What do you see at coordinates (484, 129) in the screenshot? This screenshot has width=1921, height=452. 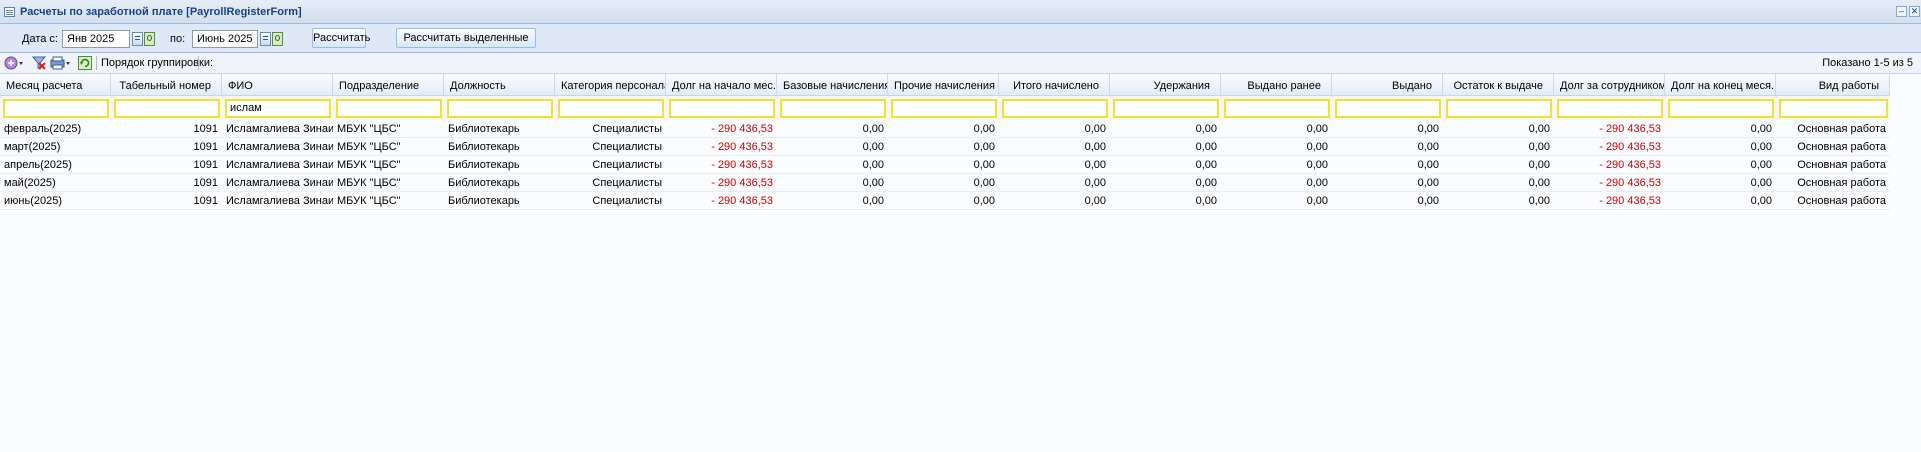 I see `cell-position: Библиотекарь` at bounding box center [484, 129].